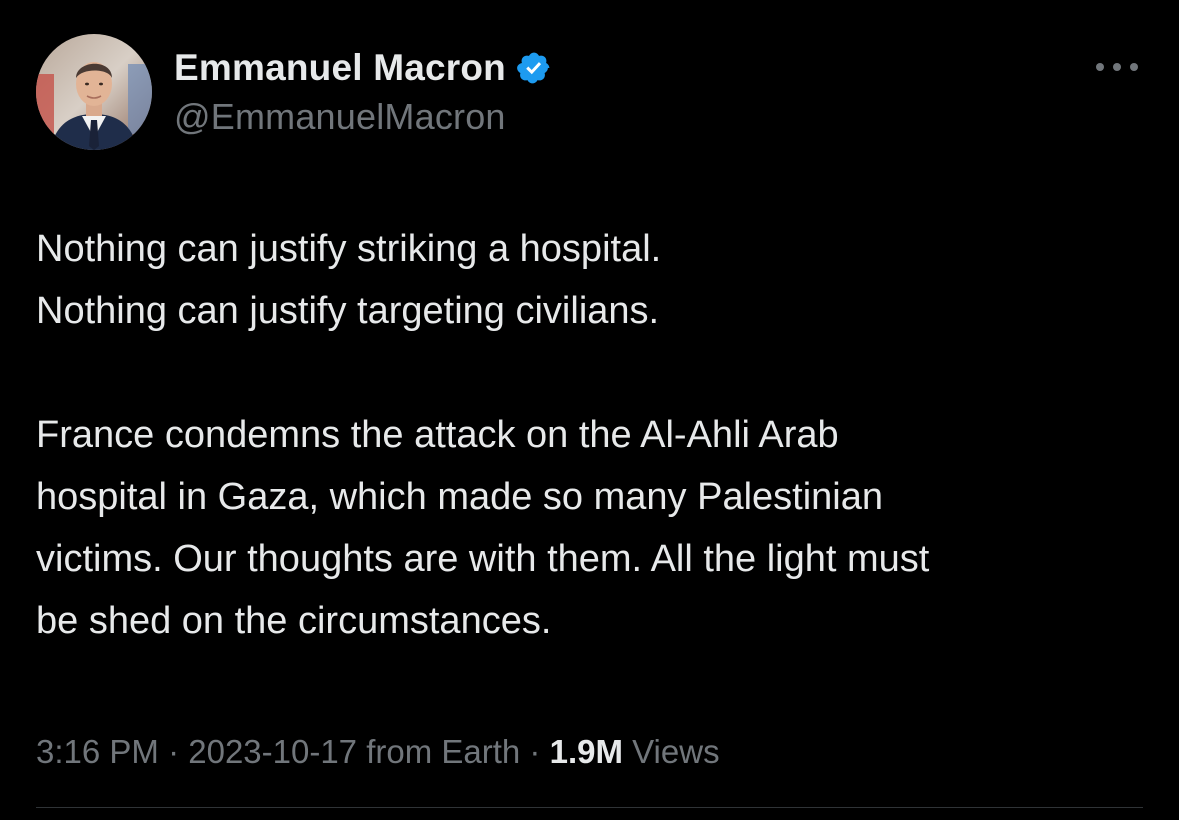  Describe the element at coordinates (589, 807) in the screenshot. I see `divider` at that location.